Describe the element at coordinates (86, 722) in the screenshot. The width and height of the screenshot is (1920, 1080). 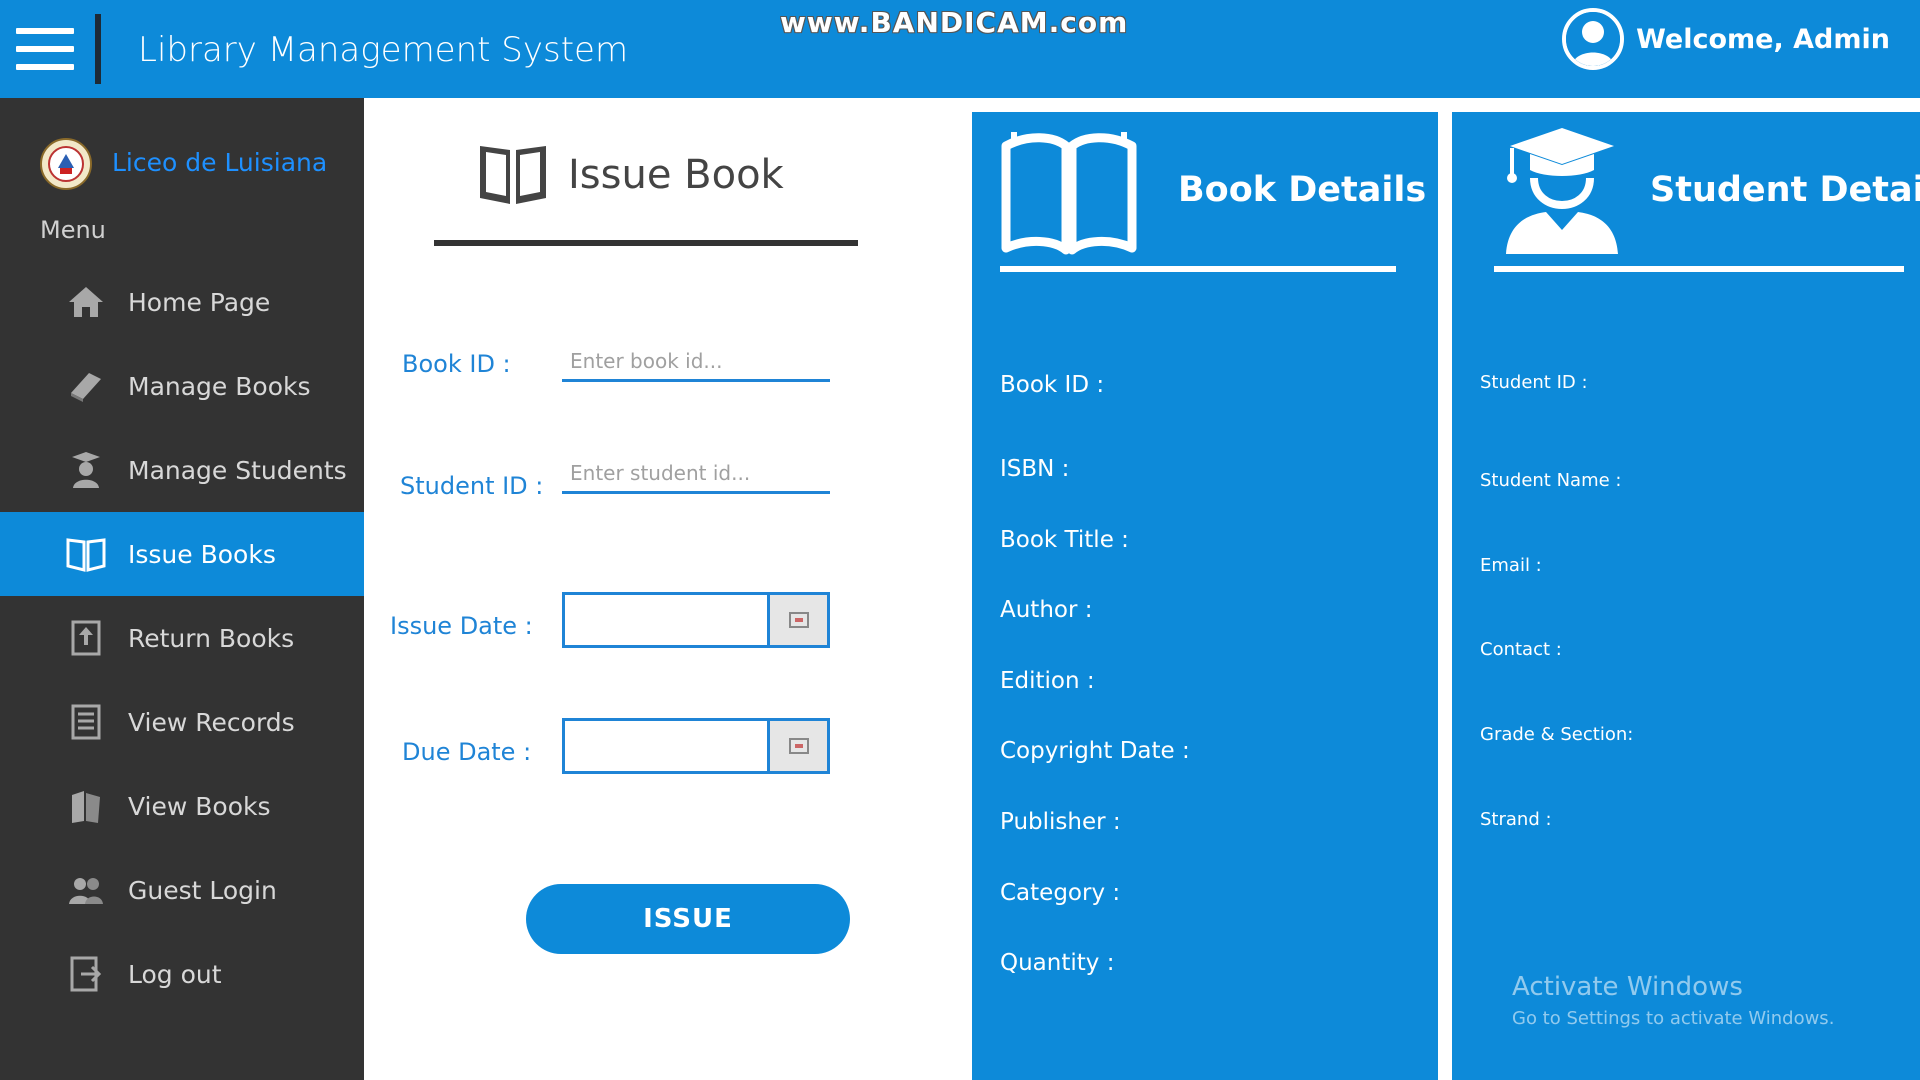
I see `list-icon` at that location.